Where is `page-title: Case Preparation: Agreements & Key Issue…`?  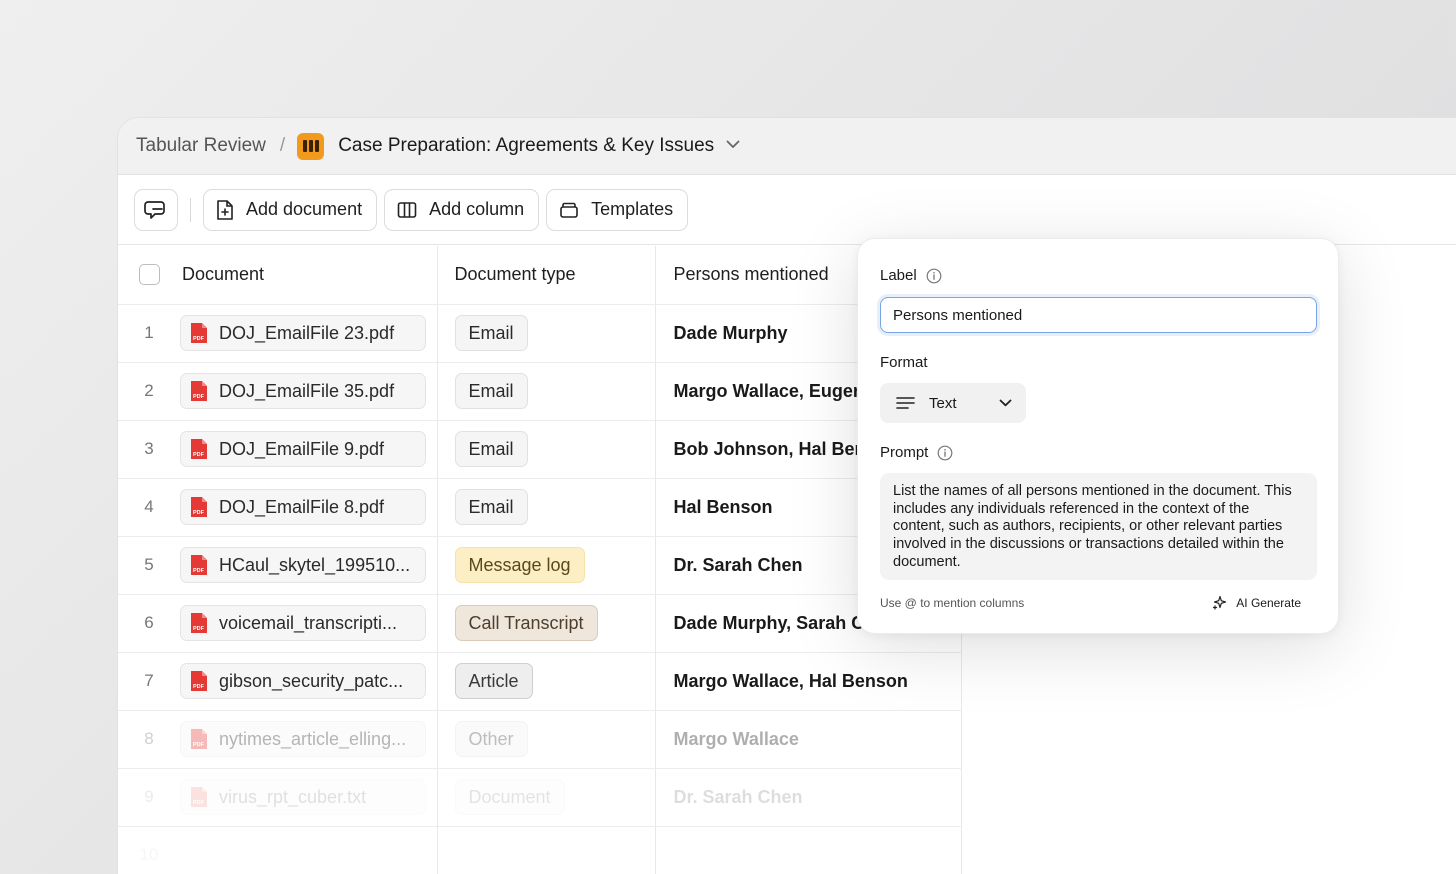 page-title: Case Preparation: Agreements & Key Issue… is located at coordinates (526, 146).